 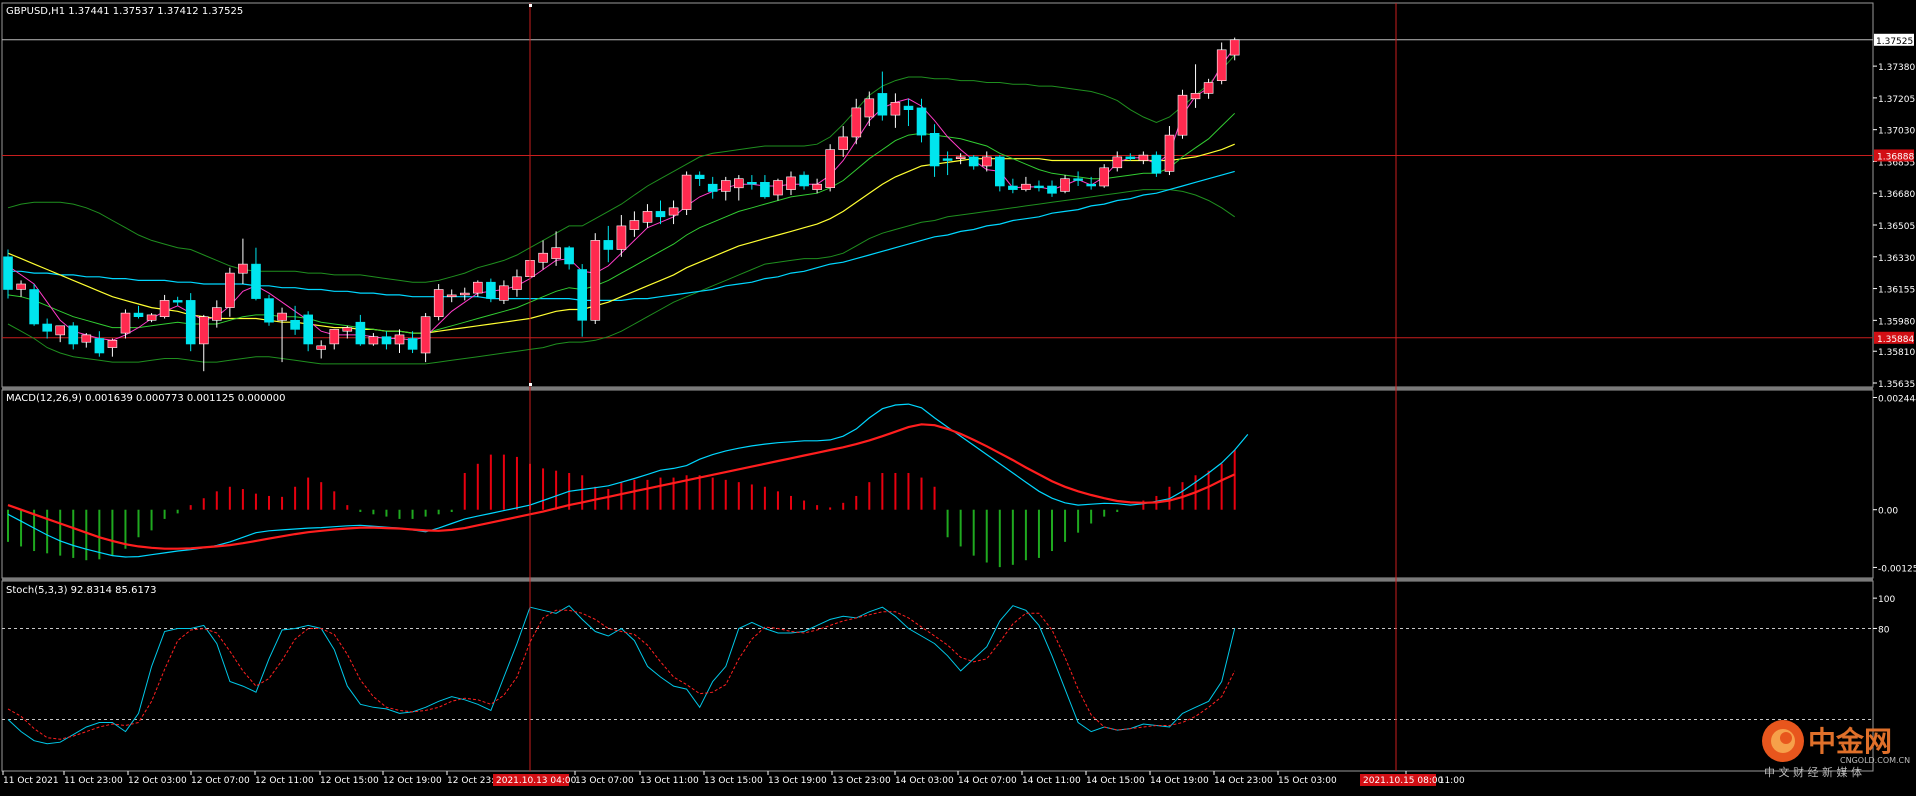 What do you see at coordinates (412, 781) in the screenshot?
I see `time-tick-label: 12 Oct 19:00` at bounding box center [412, 781].